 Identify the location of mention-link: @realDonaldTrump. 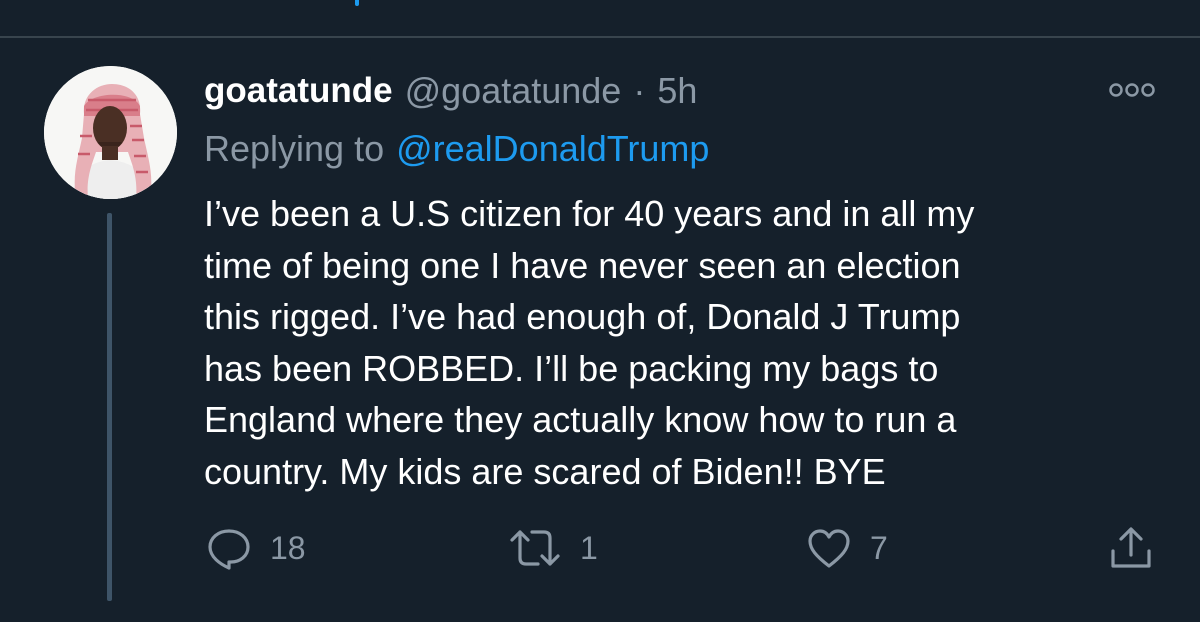
(552, 149).